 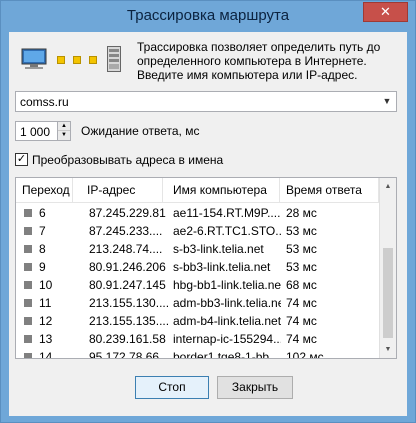 I want to click on timeout-stepper: 1 000 ▲ ▼, so click(x=43, y=131).